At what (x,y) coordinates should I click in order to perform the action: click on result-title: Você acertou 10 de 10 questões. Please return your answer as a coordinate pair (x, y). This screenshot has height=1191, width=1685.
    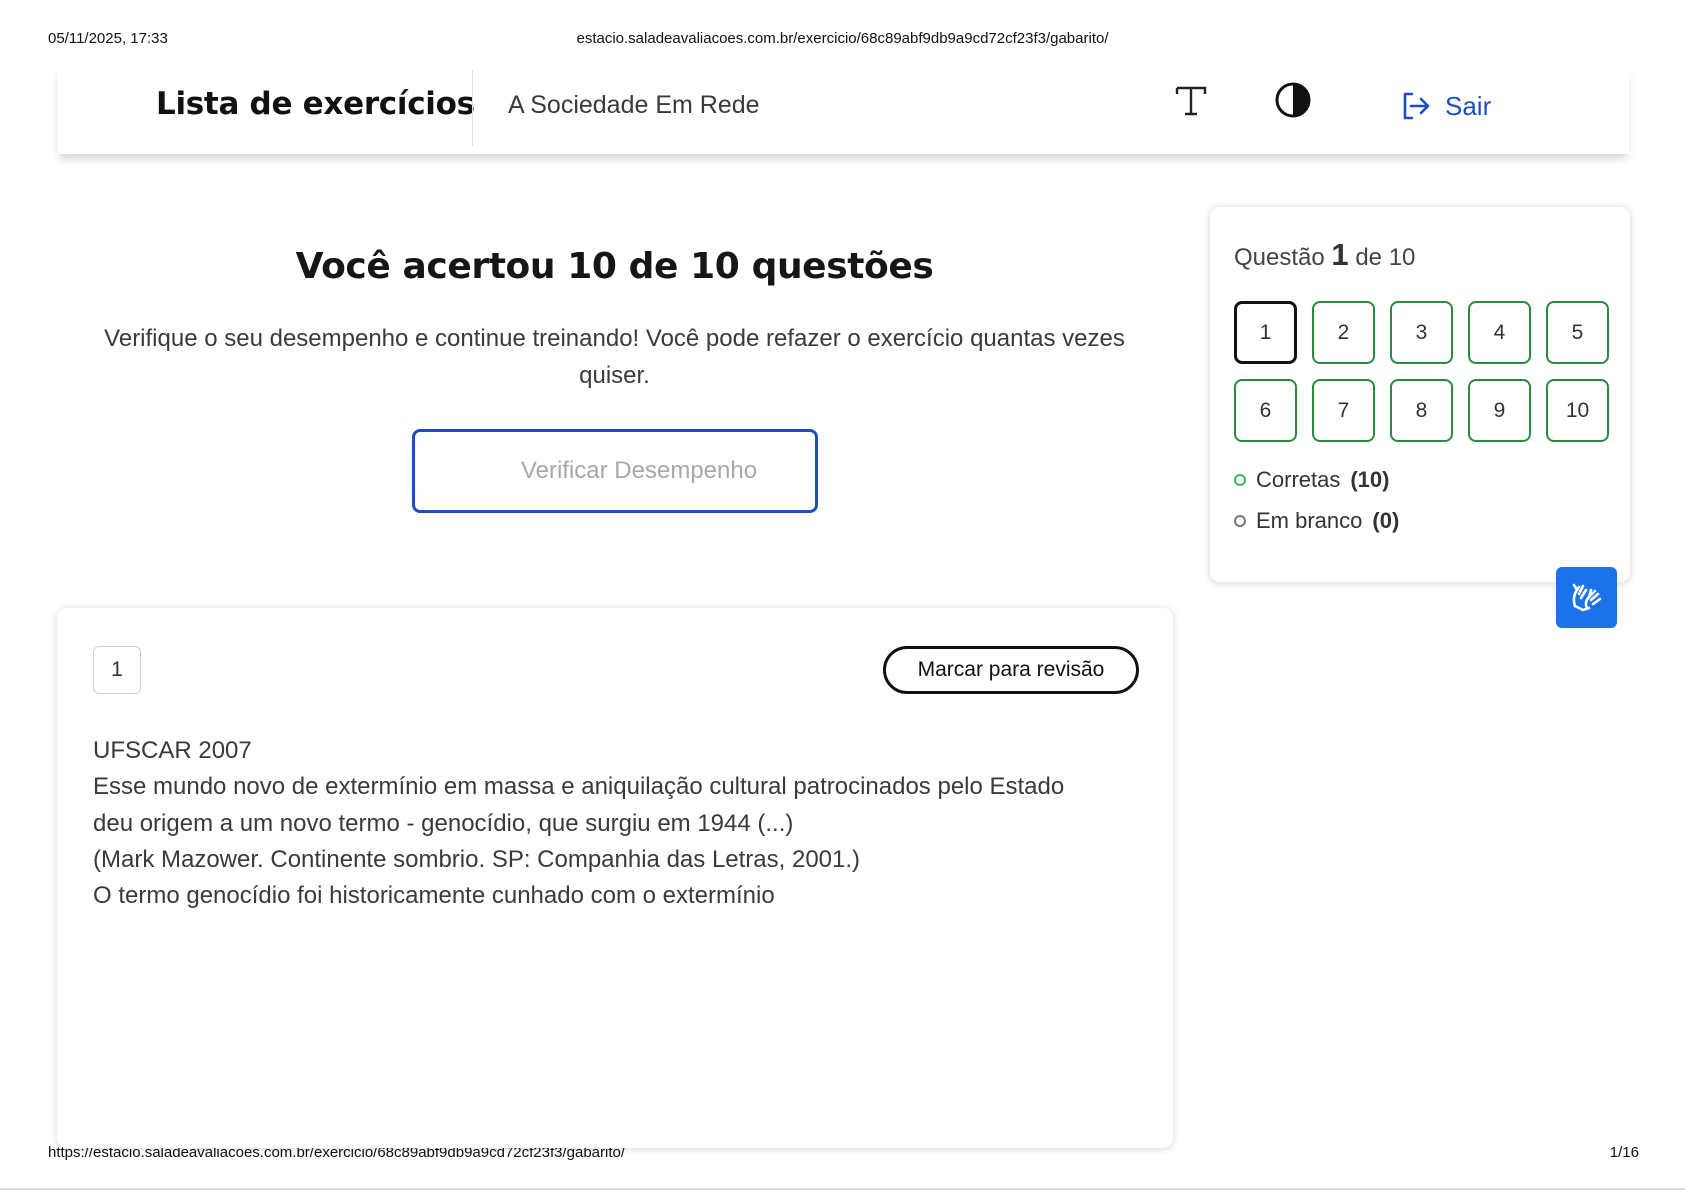
    Looking at the image, I should click on (614, 266).